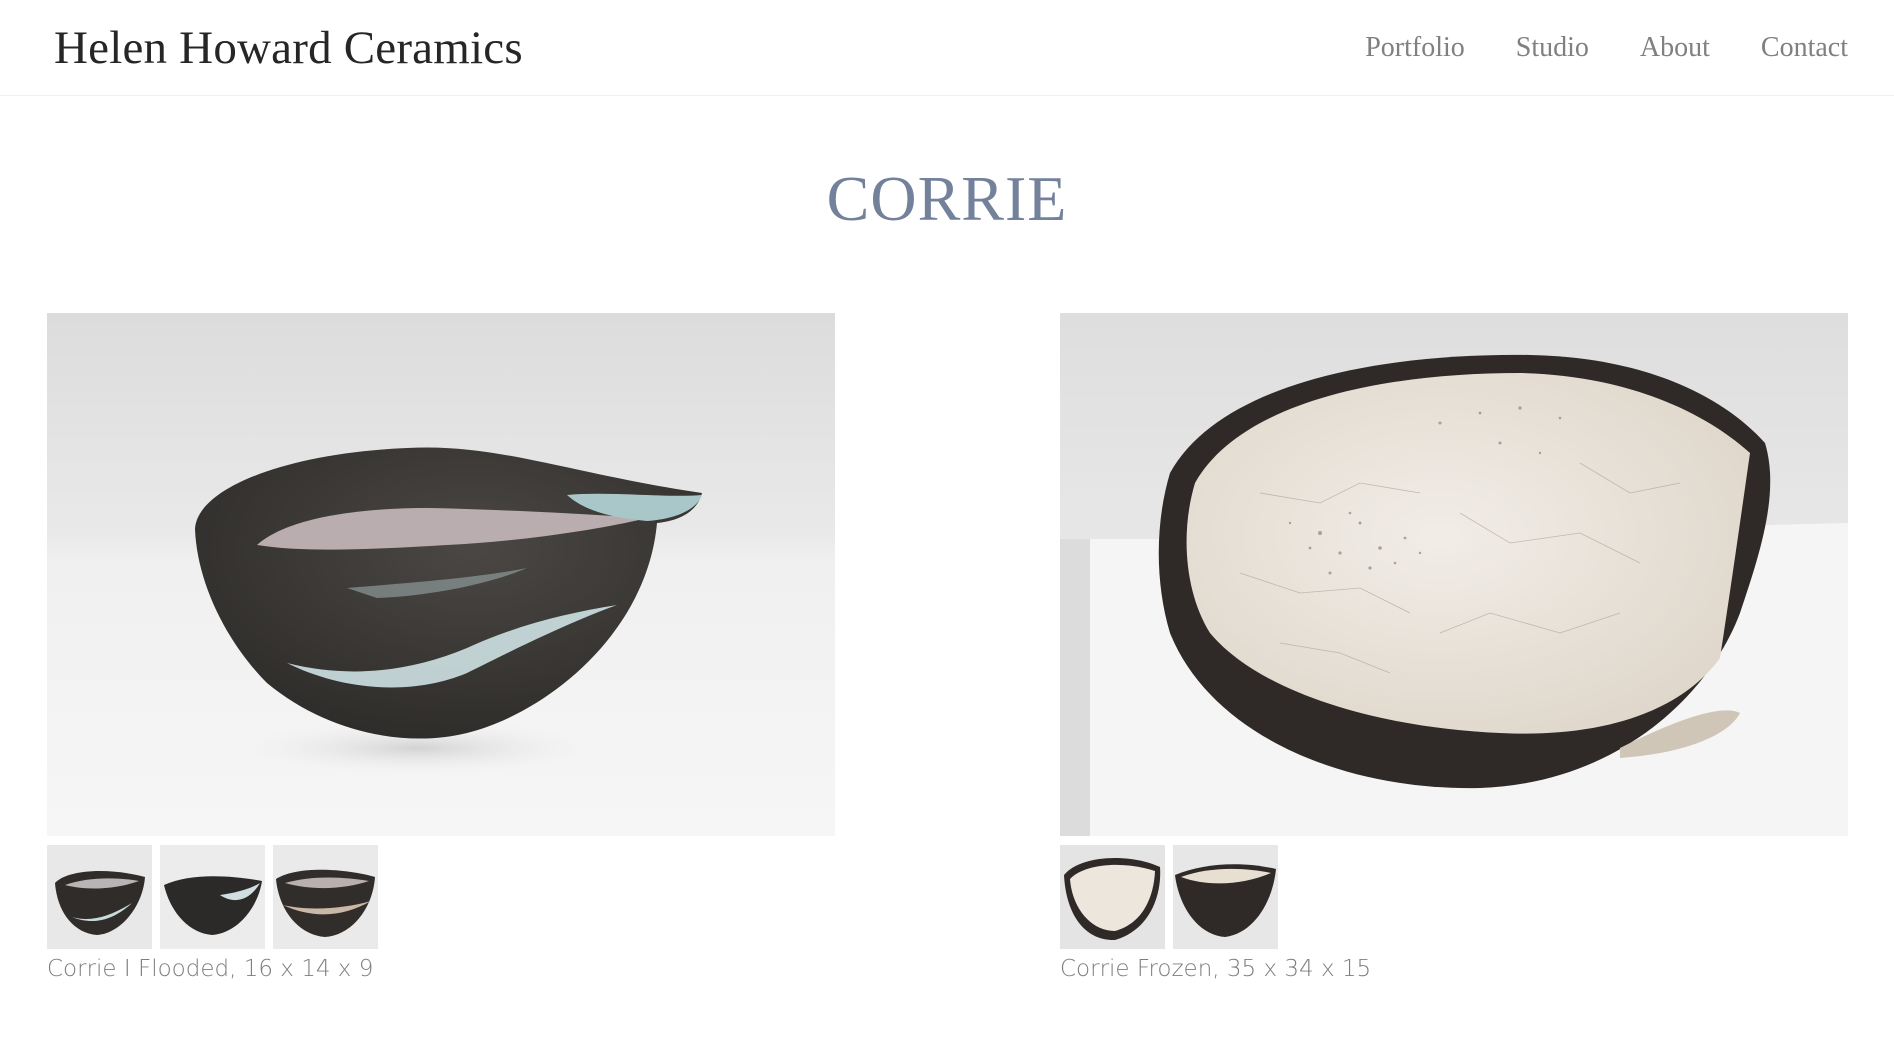 Image resolution: width=1894 pixels, height=1055 pixels. What do you see at coordinates (1804, 48) in the screenshot?
I see `nav-link-contact: Contact` at bounding box center [1804, 48].